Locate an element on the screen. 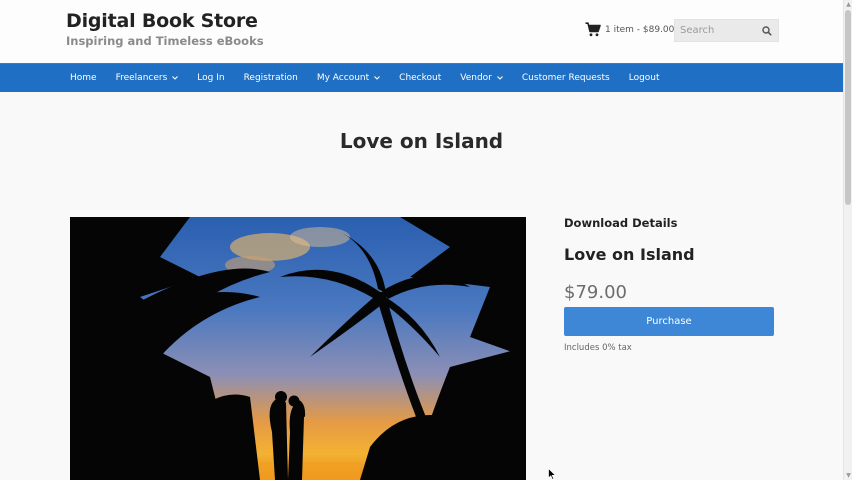  nav-item-customer-requests: Customer Requests is located at coordinates (566, 78).